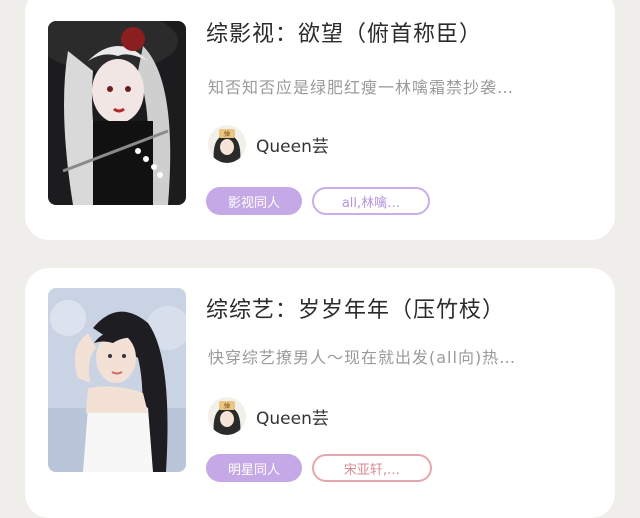 The width and height of the screenshot is (640, 518). I want to click on category-tag: 影视同人, so click(254, 201).